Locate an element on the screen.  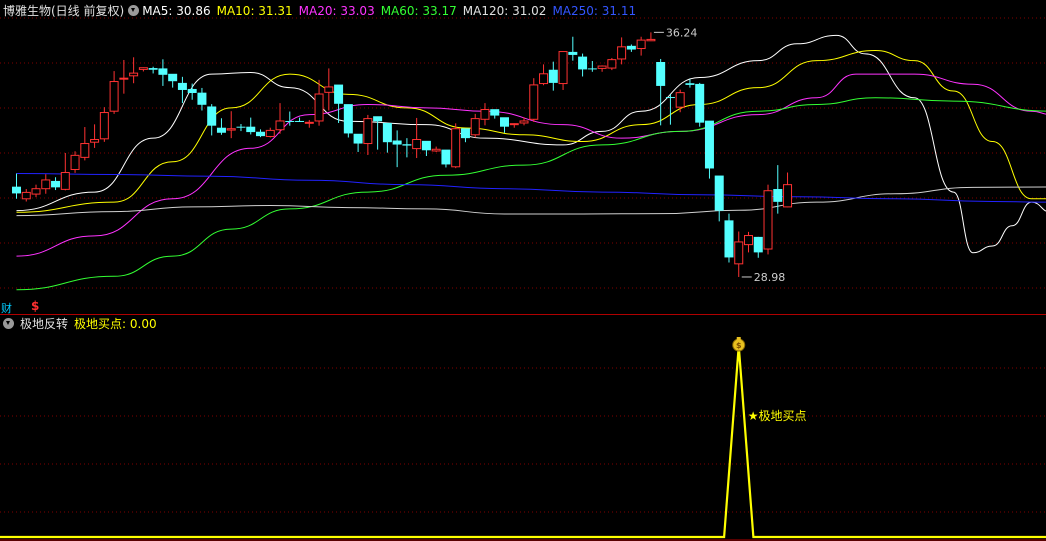
high-price-label: 36.24 is located at coordinates (682, 32).